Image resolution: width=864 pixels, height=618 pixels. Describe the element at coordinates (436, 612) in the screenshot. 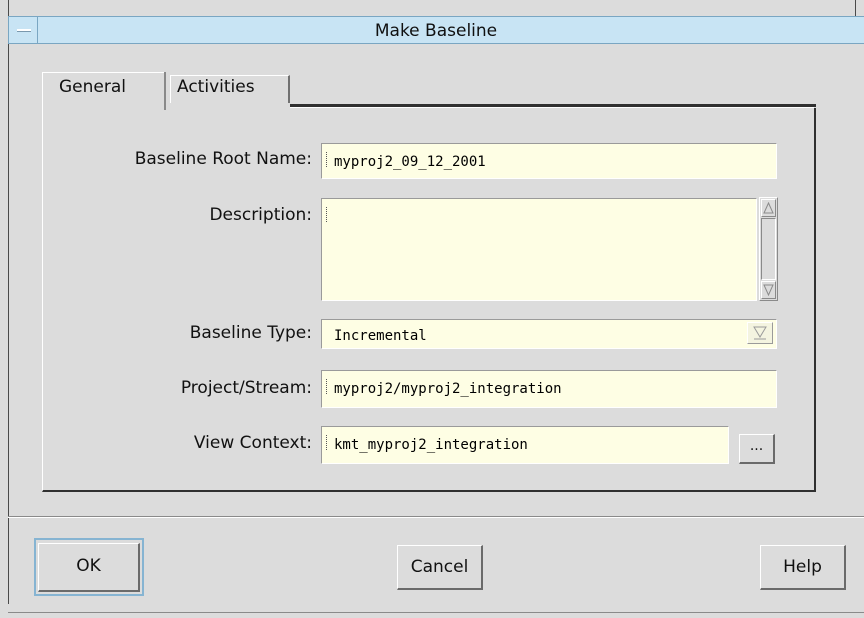

I see `window-frame-bottom` at that location.